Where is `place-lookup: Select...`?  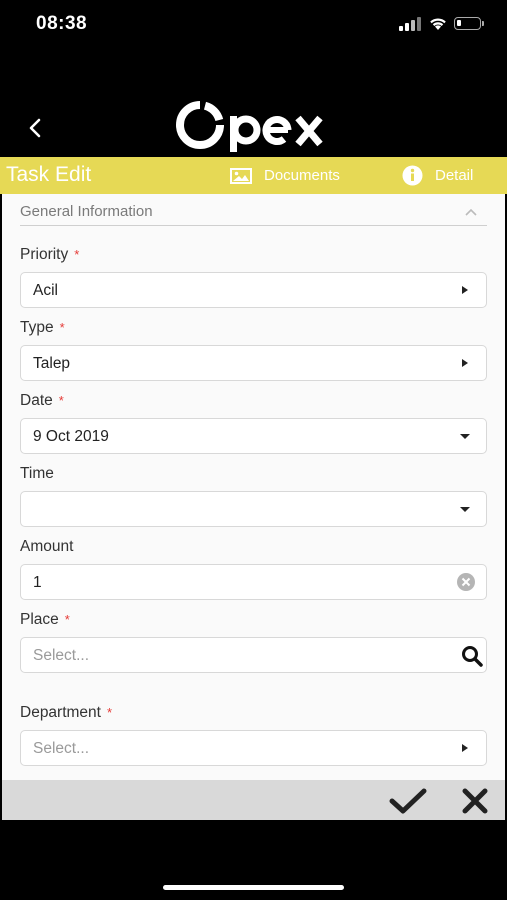 place-lookup: Select... is located at coordinates (253, 655).